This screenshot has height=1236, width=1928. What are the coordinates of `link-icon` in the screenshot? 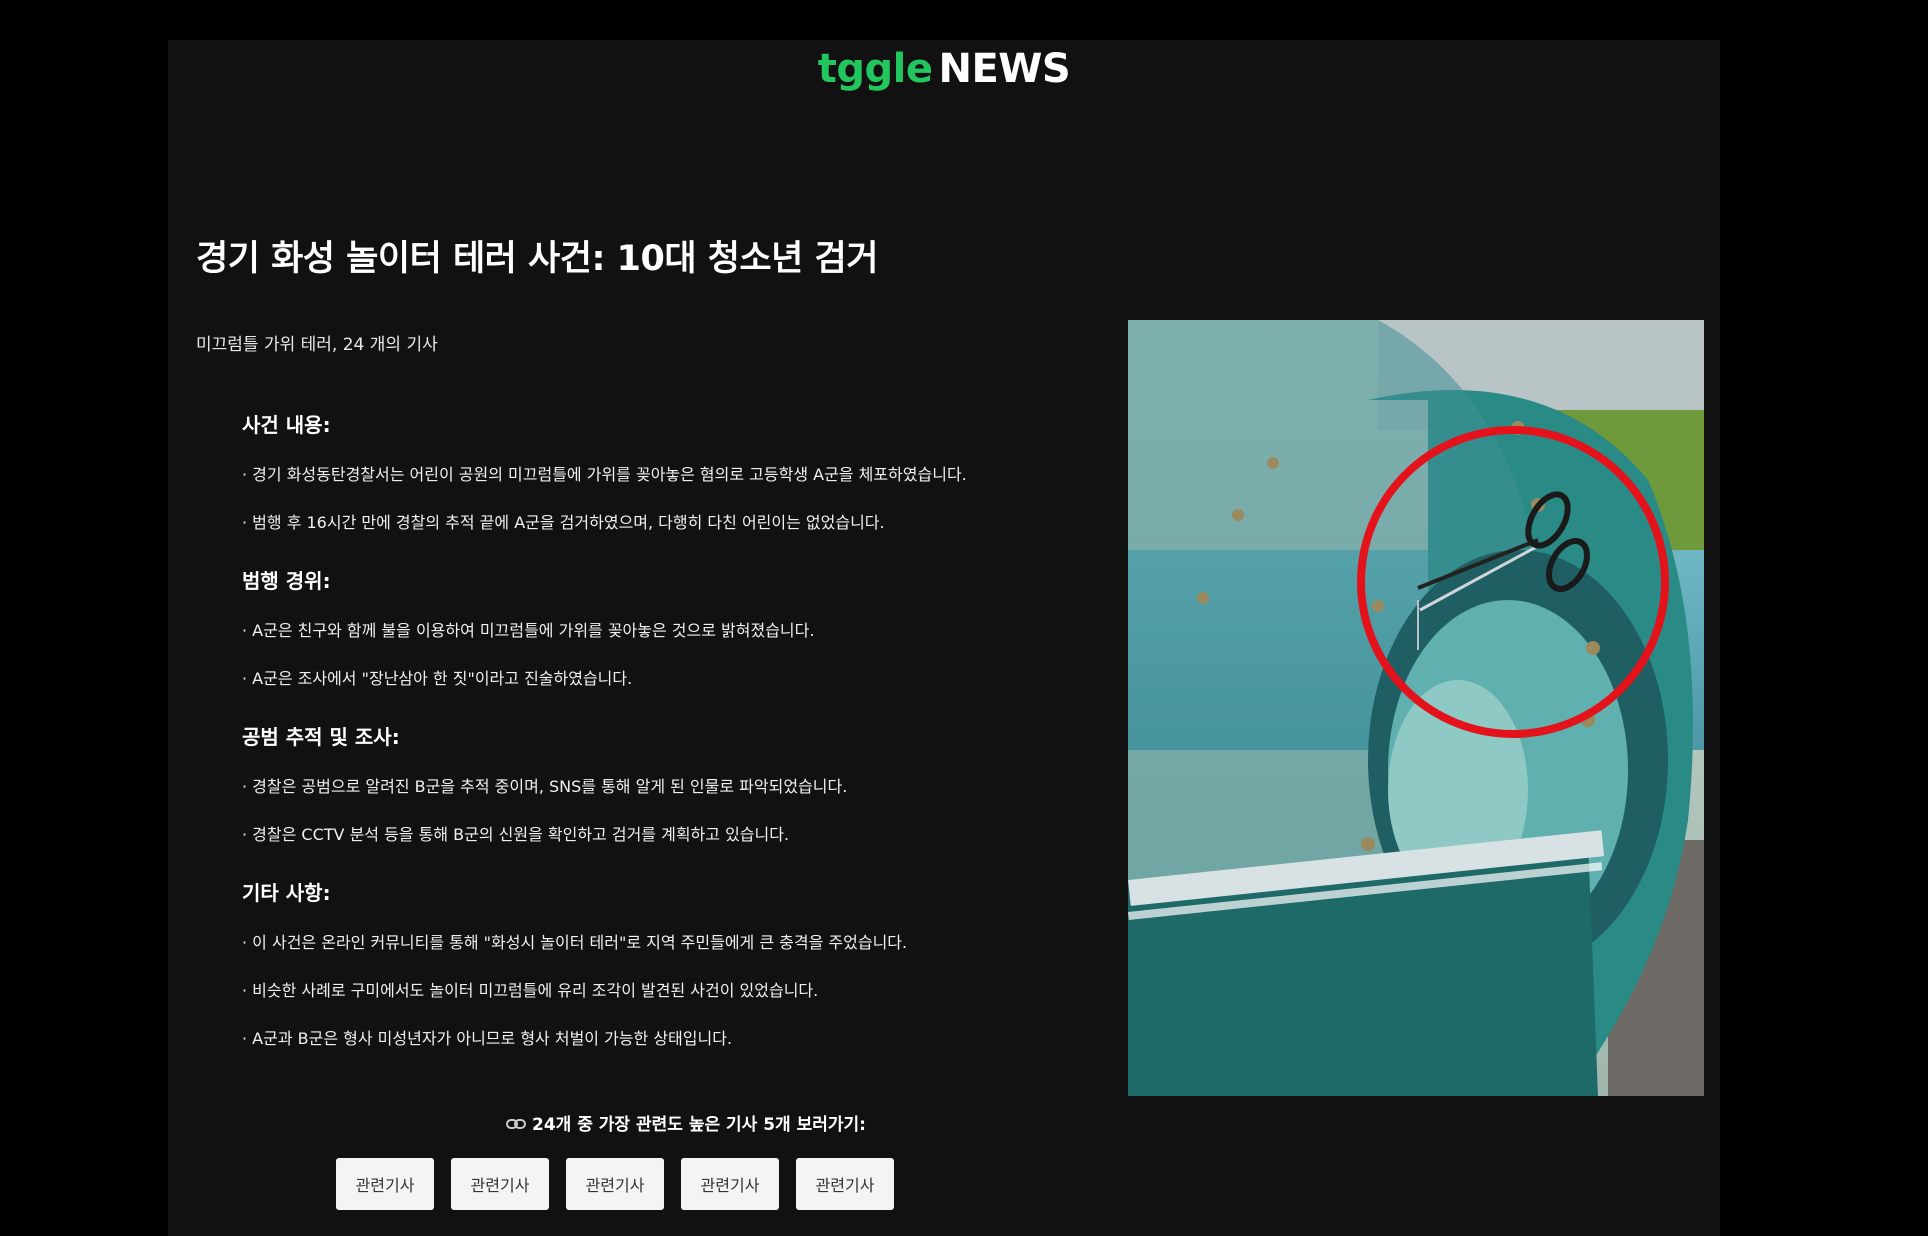 It's located at (516, 1123).